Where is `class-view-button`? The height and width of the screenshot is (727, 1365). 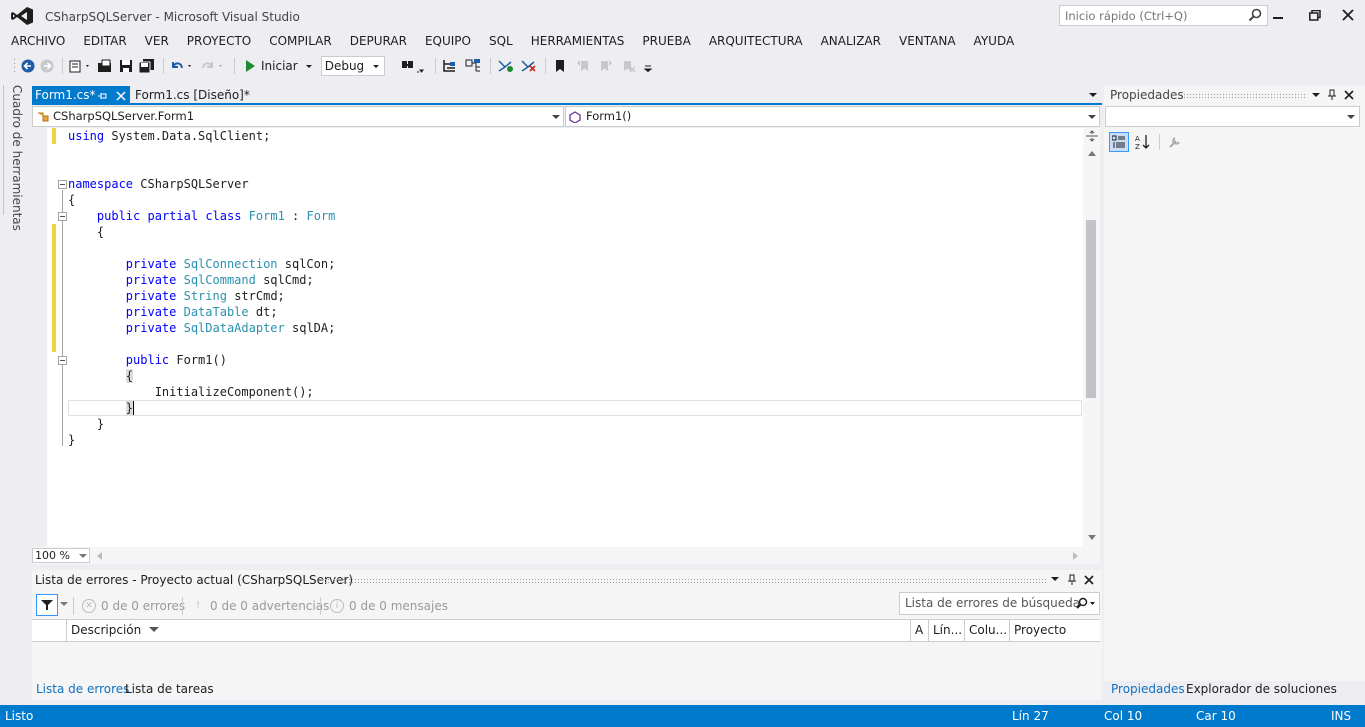
class-view-button is located at coordinates (473, 66).